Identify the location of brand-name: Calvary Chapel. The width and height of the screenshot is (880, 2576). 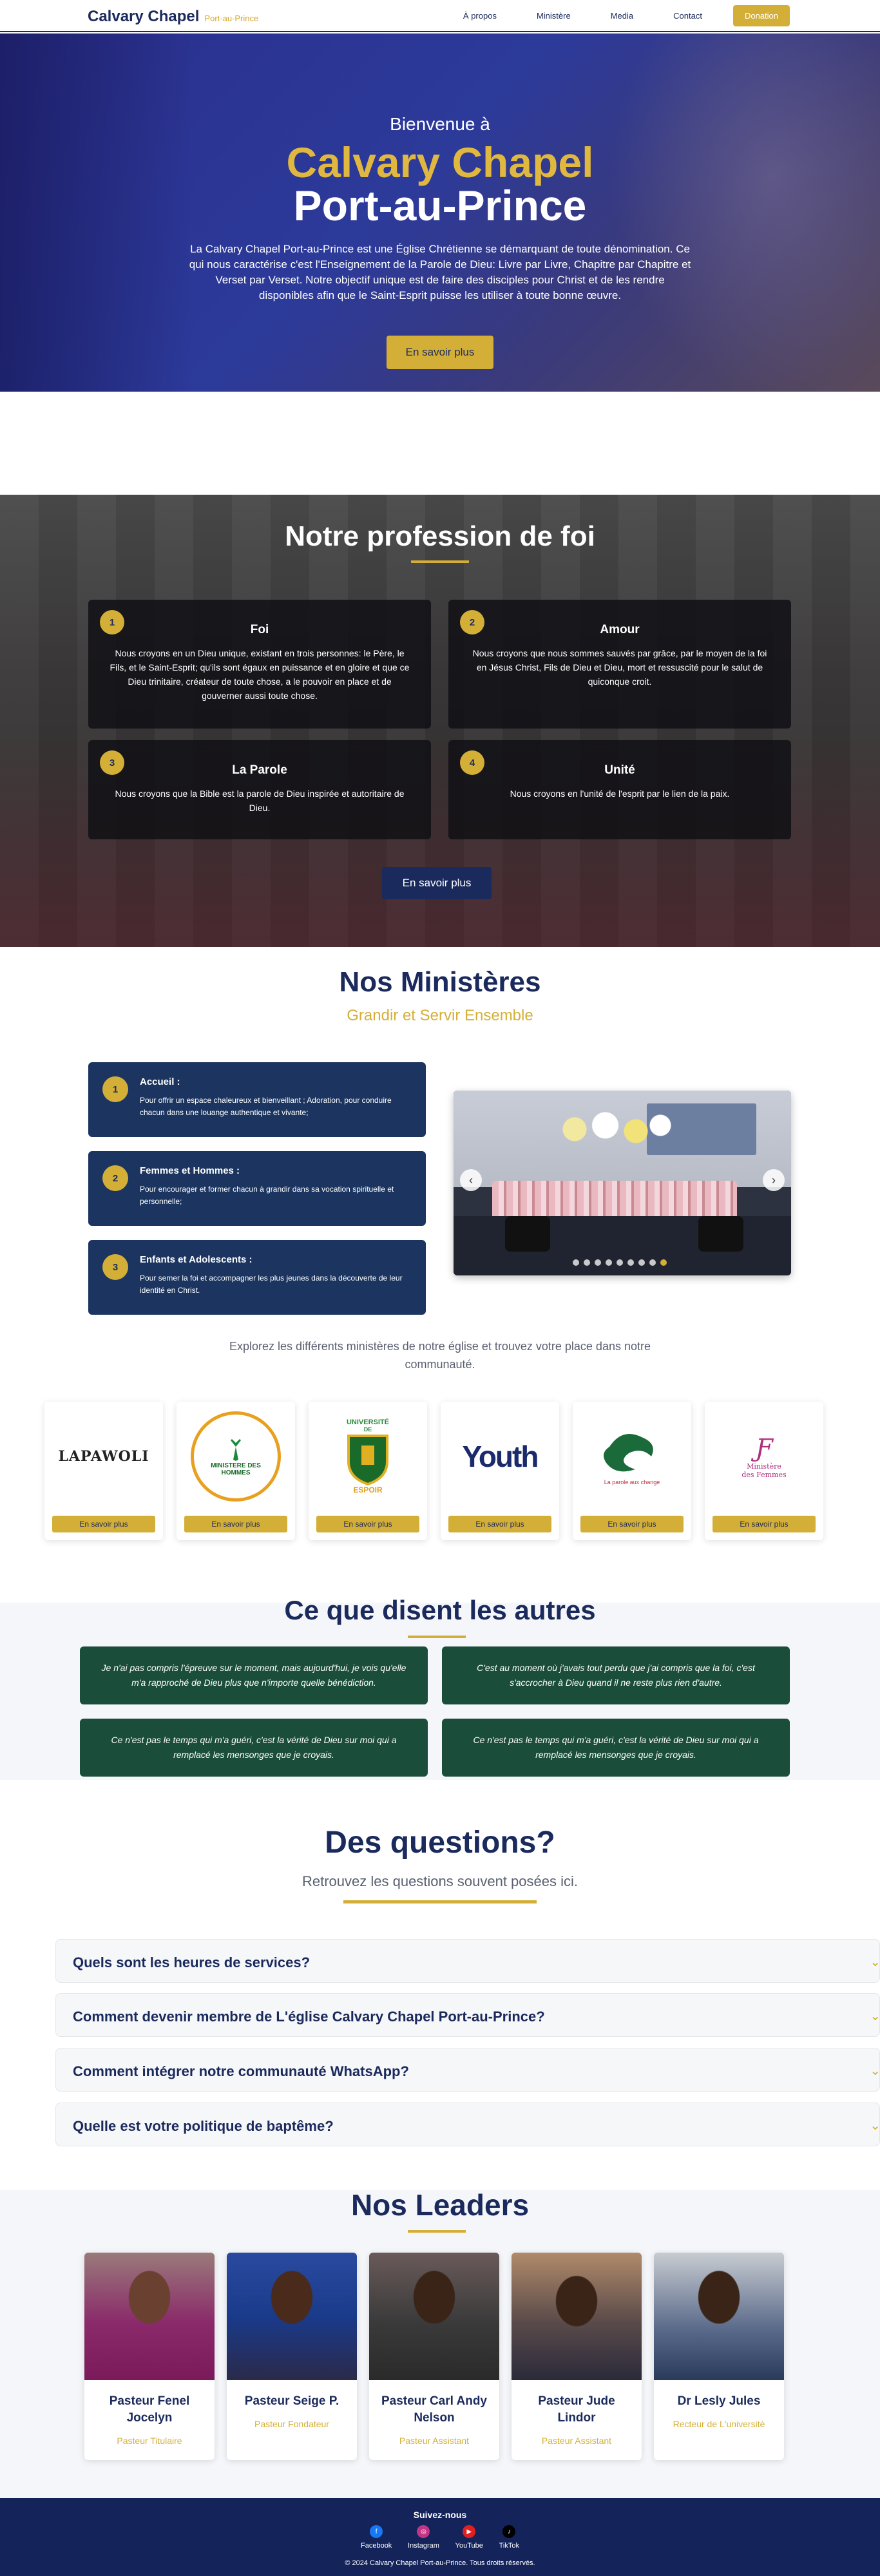
(144, 16).